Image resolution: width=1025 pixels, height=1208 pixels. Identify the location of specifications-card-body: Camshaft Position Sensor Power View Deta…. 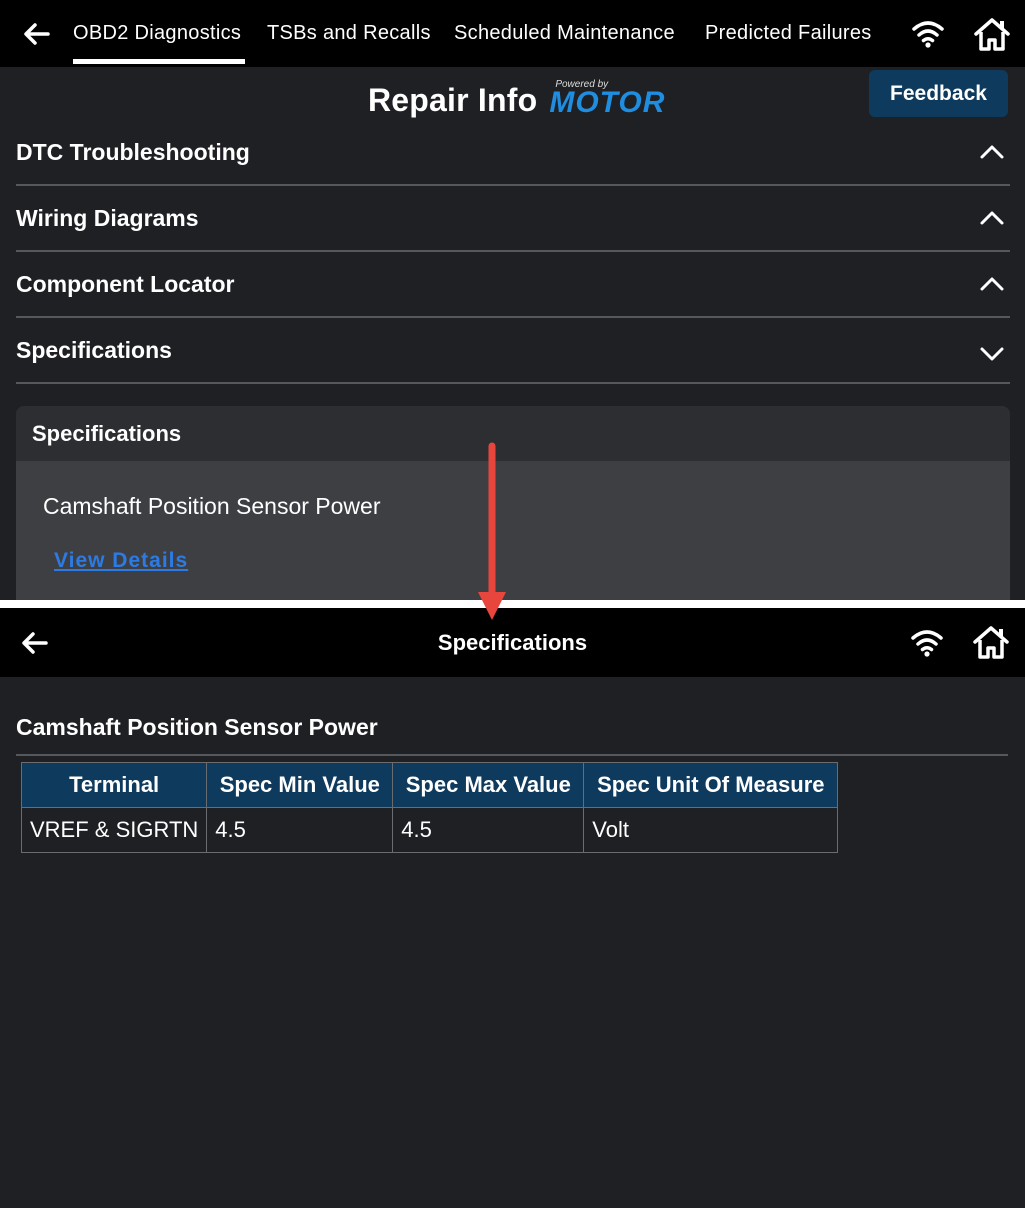
(513, 530).